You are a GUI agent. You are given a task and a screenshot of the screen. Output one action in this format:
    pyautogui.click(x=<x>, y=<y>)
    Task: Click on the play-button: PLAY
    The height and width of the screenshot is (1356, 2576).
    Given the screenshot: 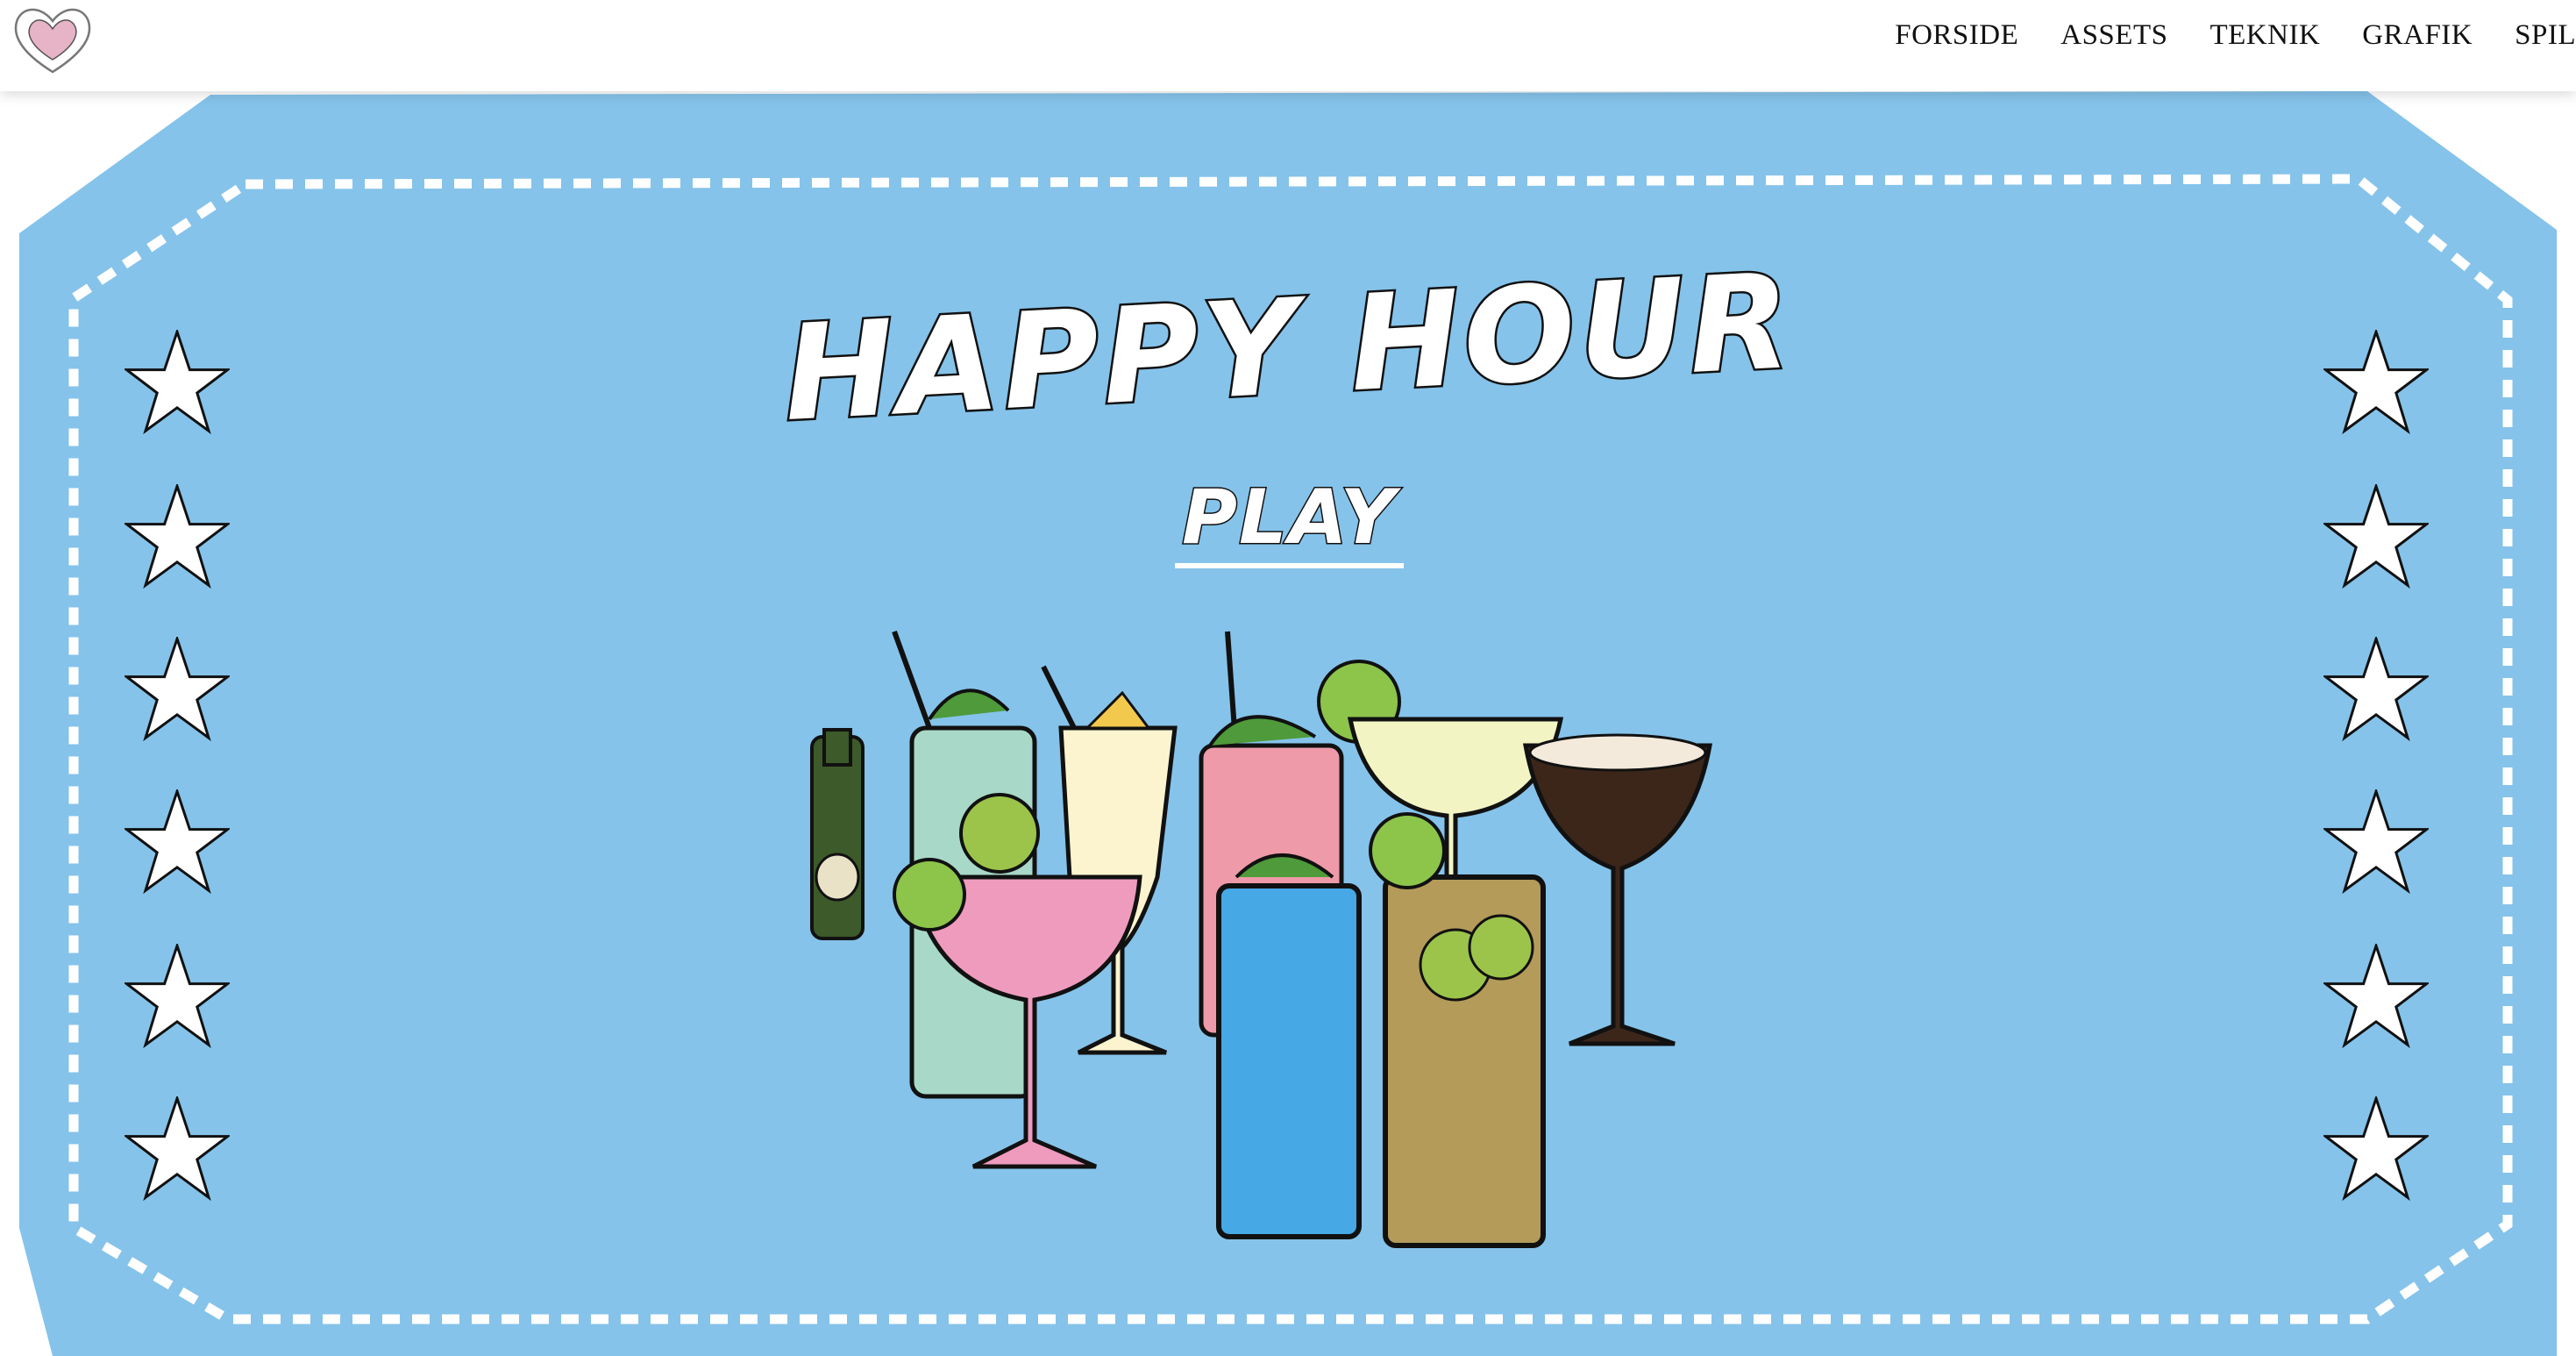 What is the action you would take?
    pyautogui.click(x=1289, y=521)
    